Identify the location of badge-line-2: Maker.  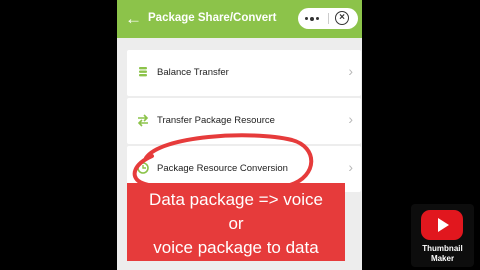
(442, 258).